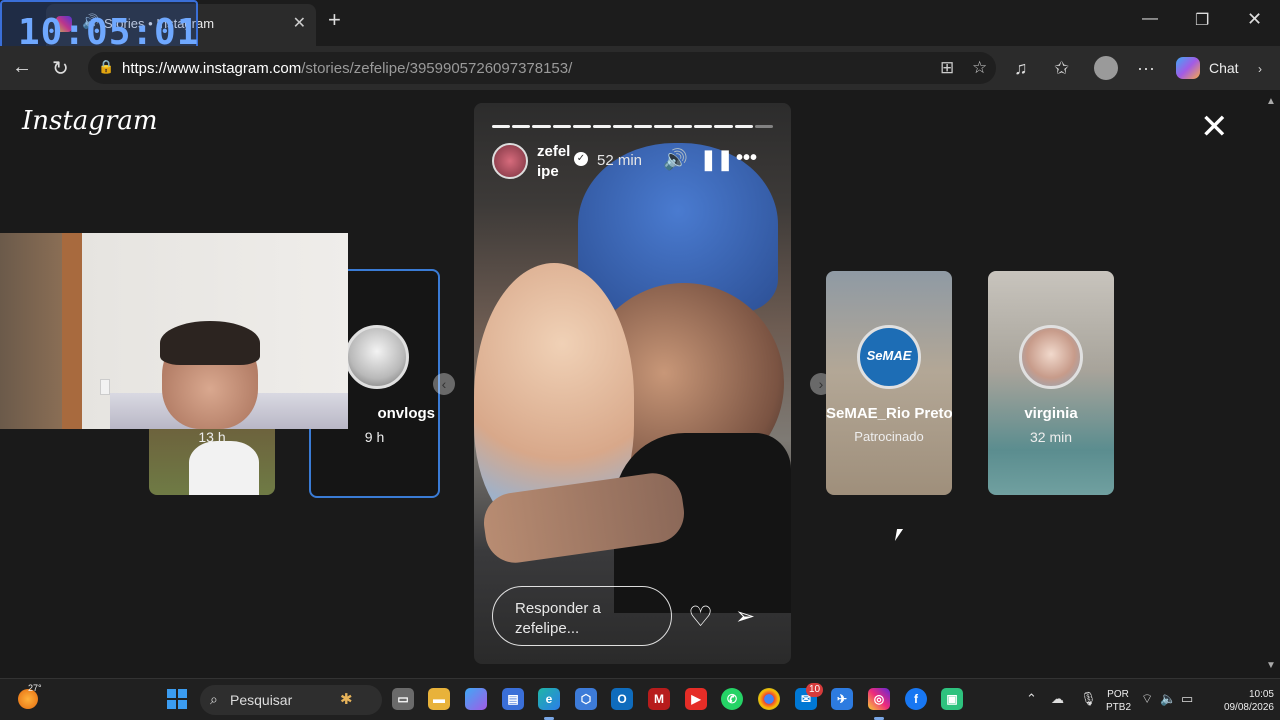 This screenshot has width=1280, height=720. I want to click on app-available-icon: ⊞, so click(947, 68).